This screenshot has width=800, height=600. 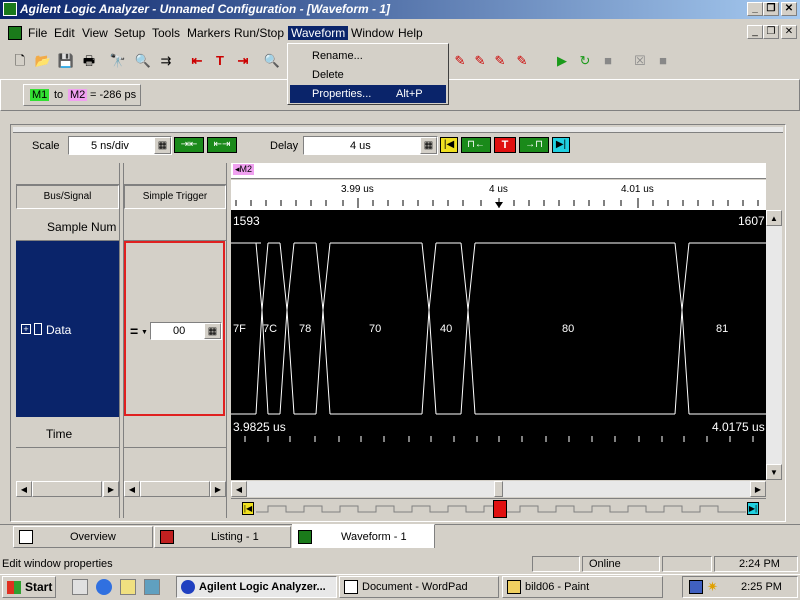 What do you see at coordinates (222, 145) in the screenshot?
I see `zoom-out-icon: ⇤⇥` at bounding box center [222, 145].